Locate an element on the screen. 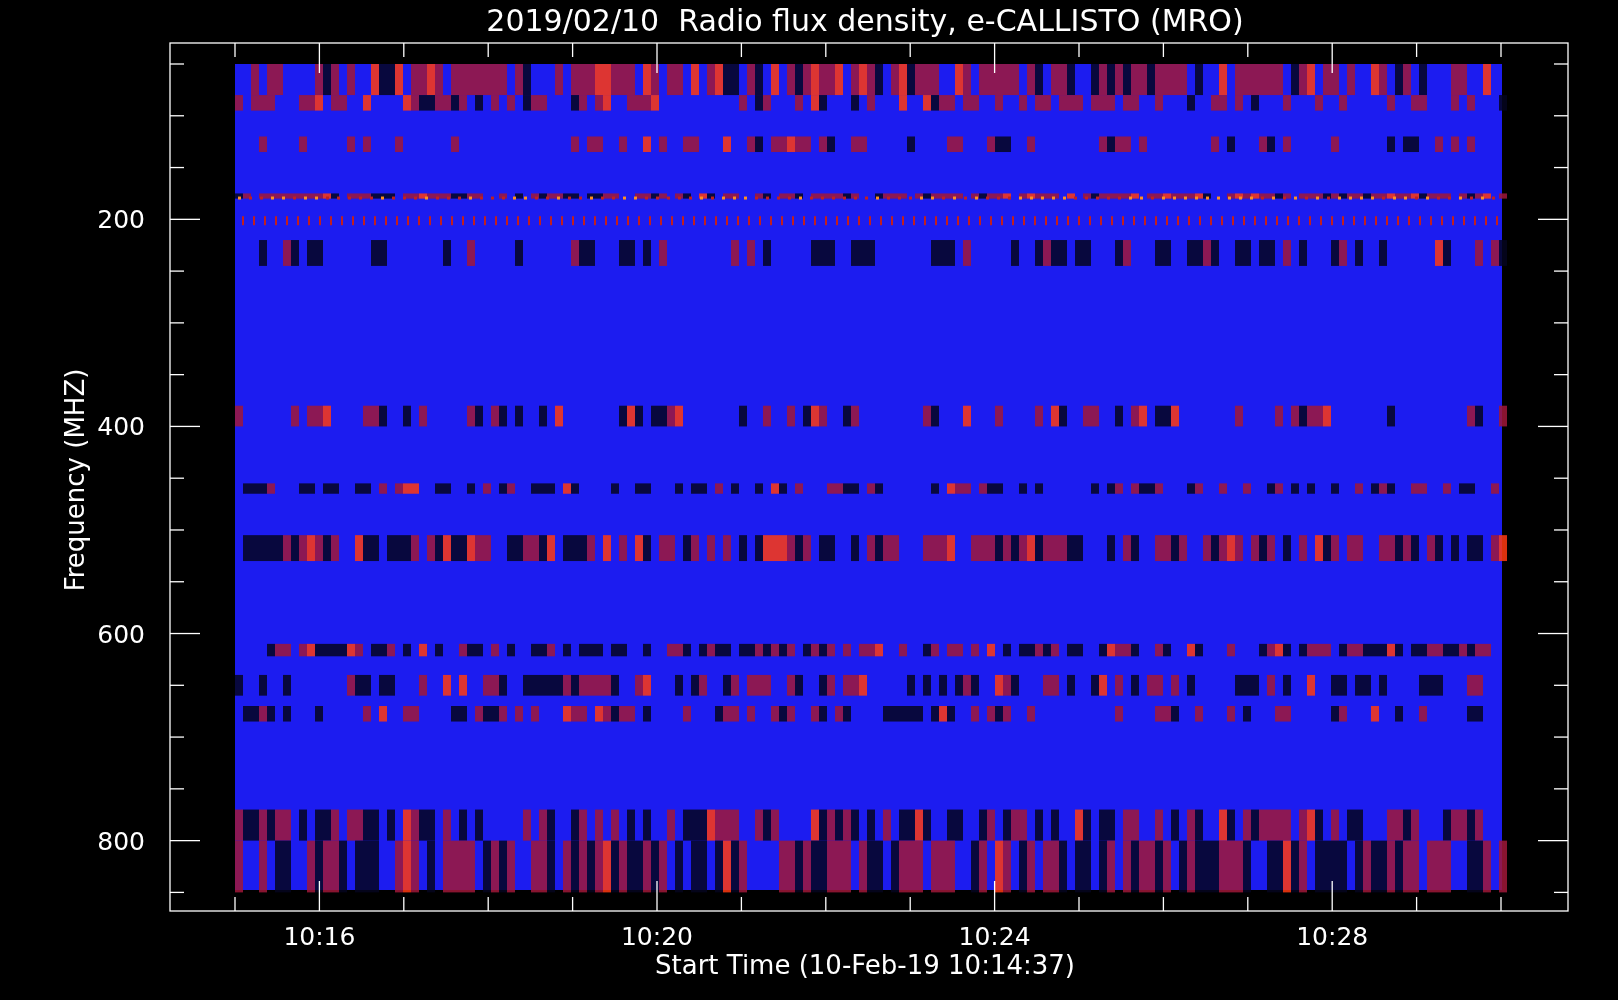  tick-label: 800 is located at coordinates (121, 841).